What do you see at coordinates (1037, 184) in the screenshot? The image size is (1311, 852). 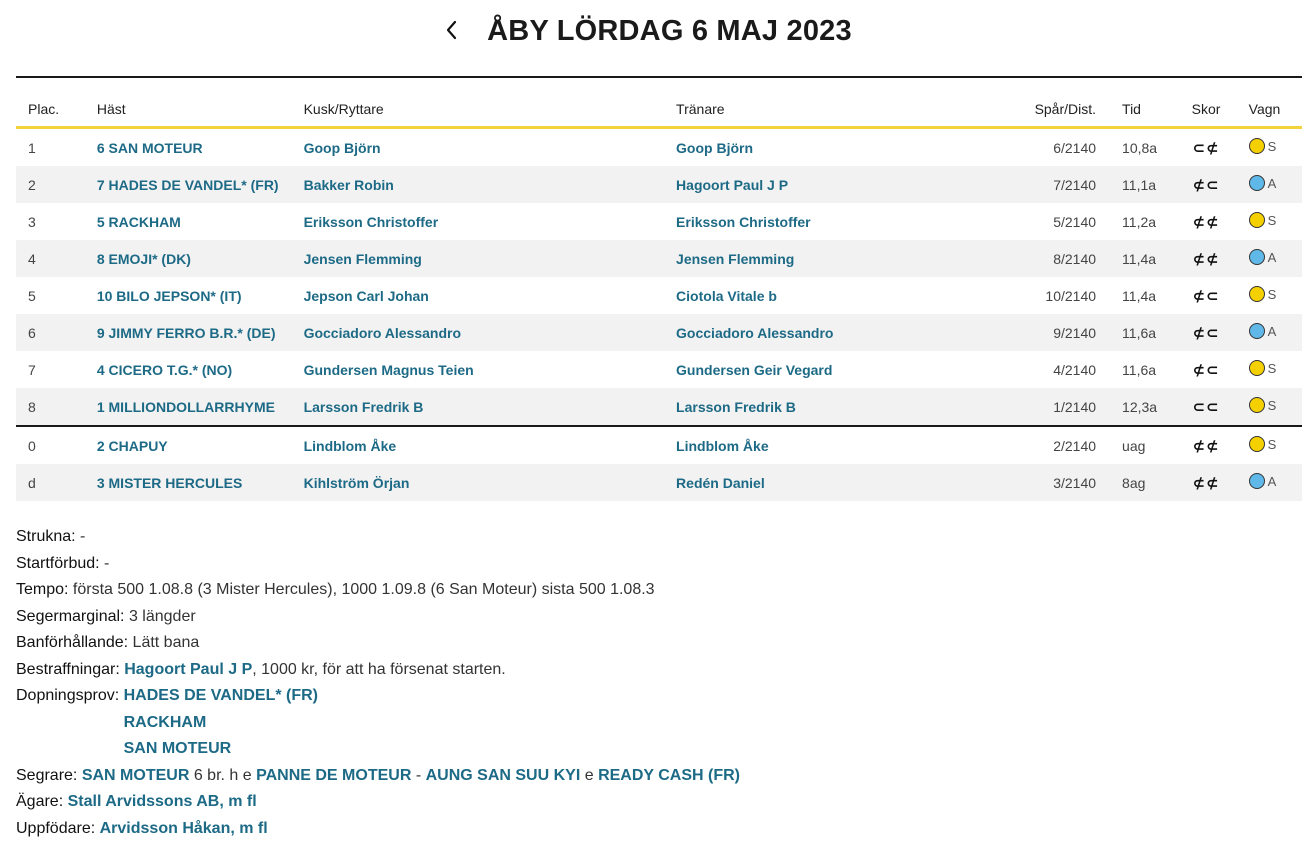 I see `cell-spar: 7/2140` at bounding box center [1037, 184].